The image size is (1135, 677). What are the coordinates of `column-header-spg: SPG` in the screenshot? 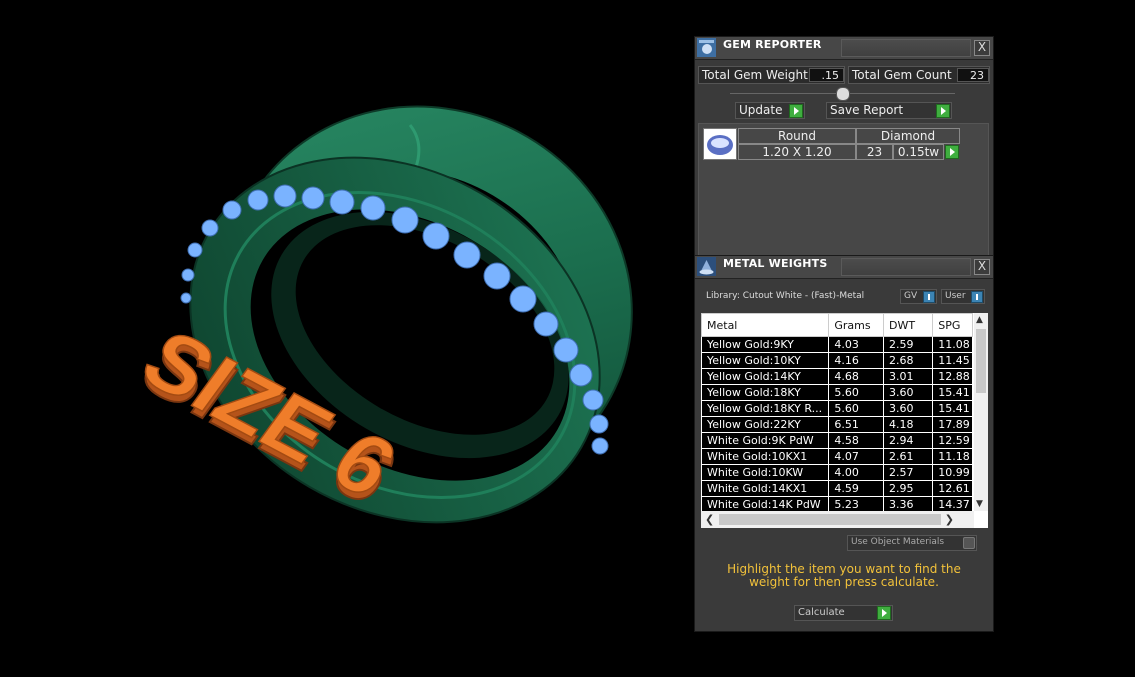 It's located at (952, 325).